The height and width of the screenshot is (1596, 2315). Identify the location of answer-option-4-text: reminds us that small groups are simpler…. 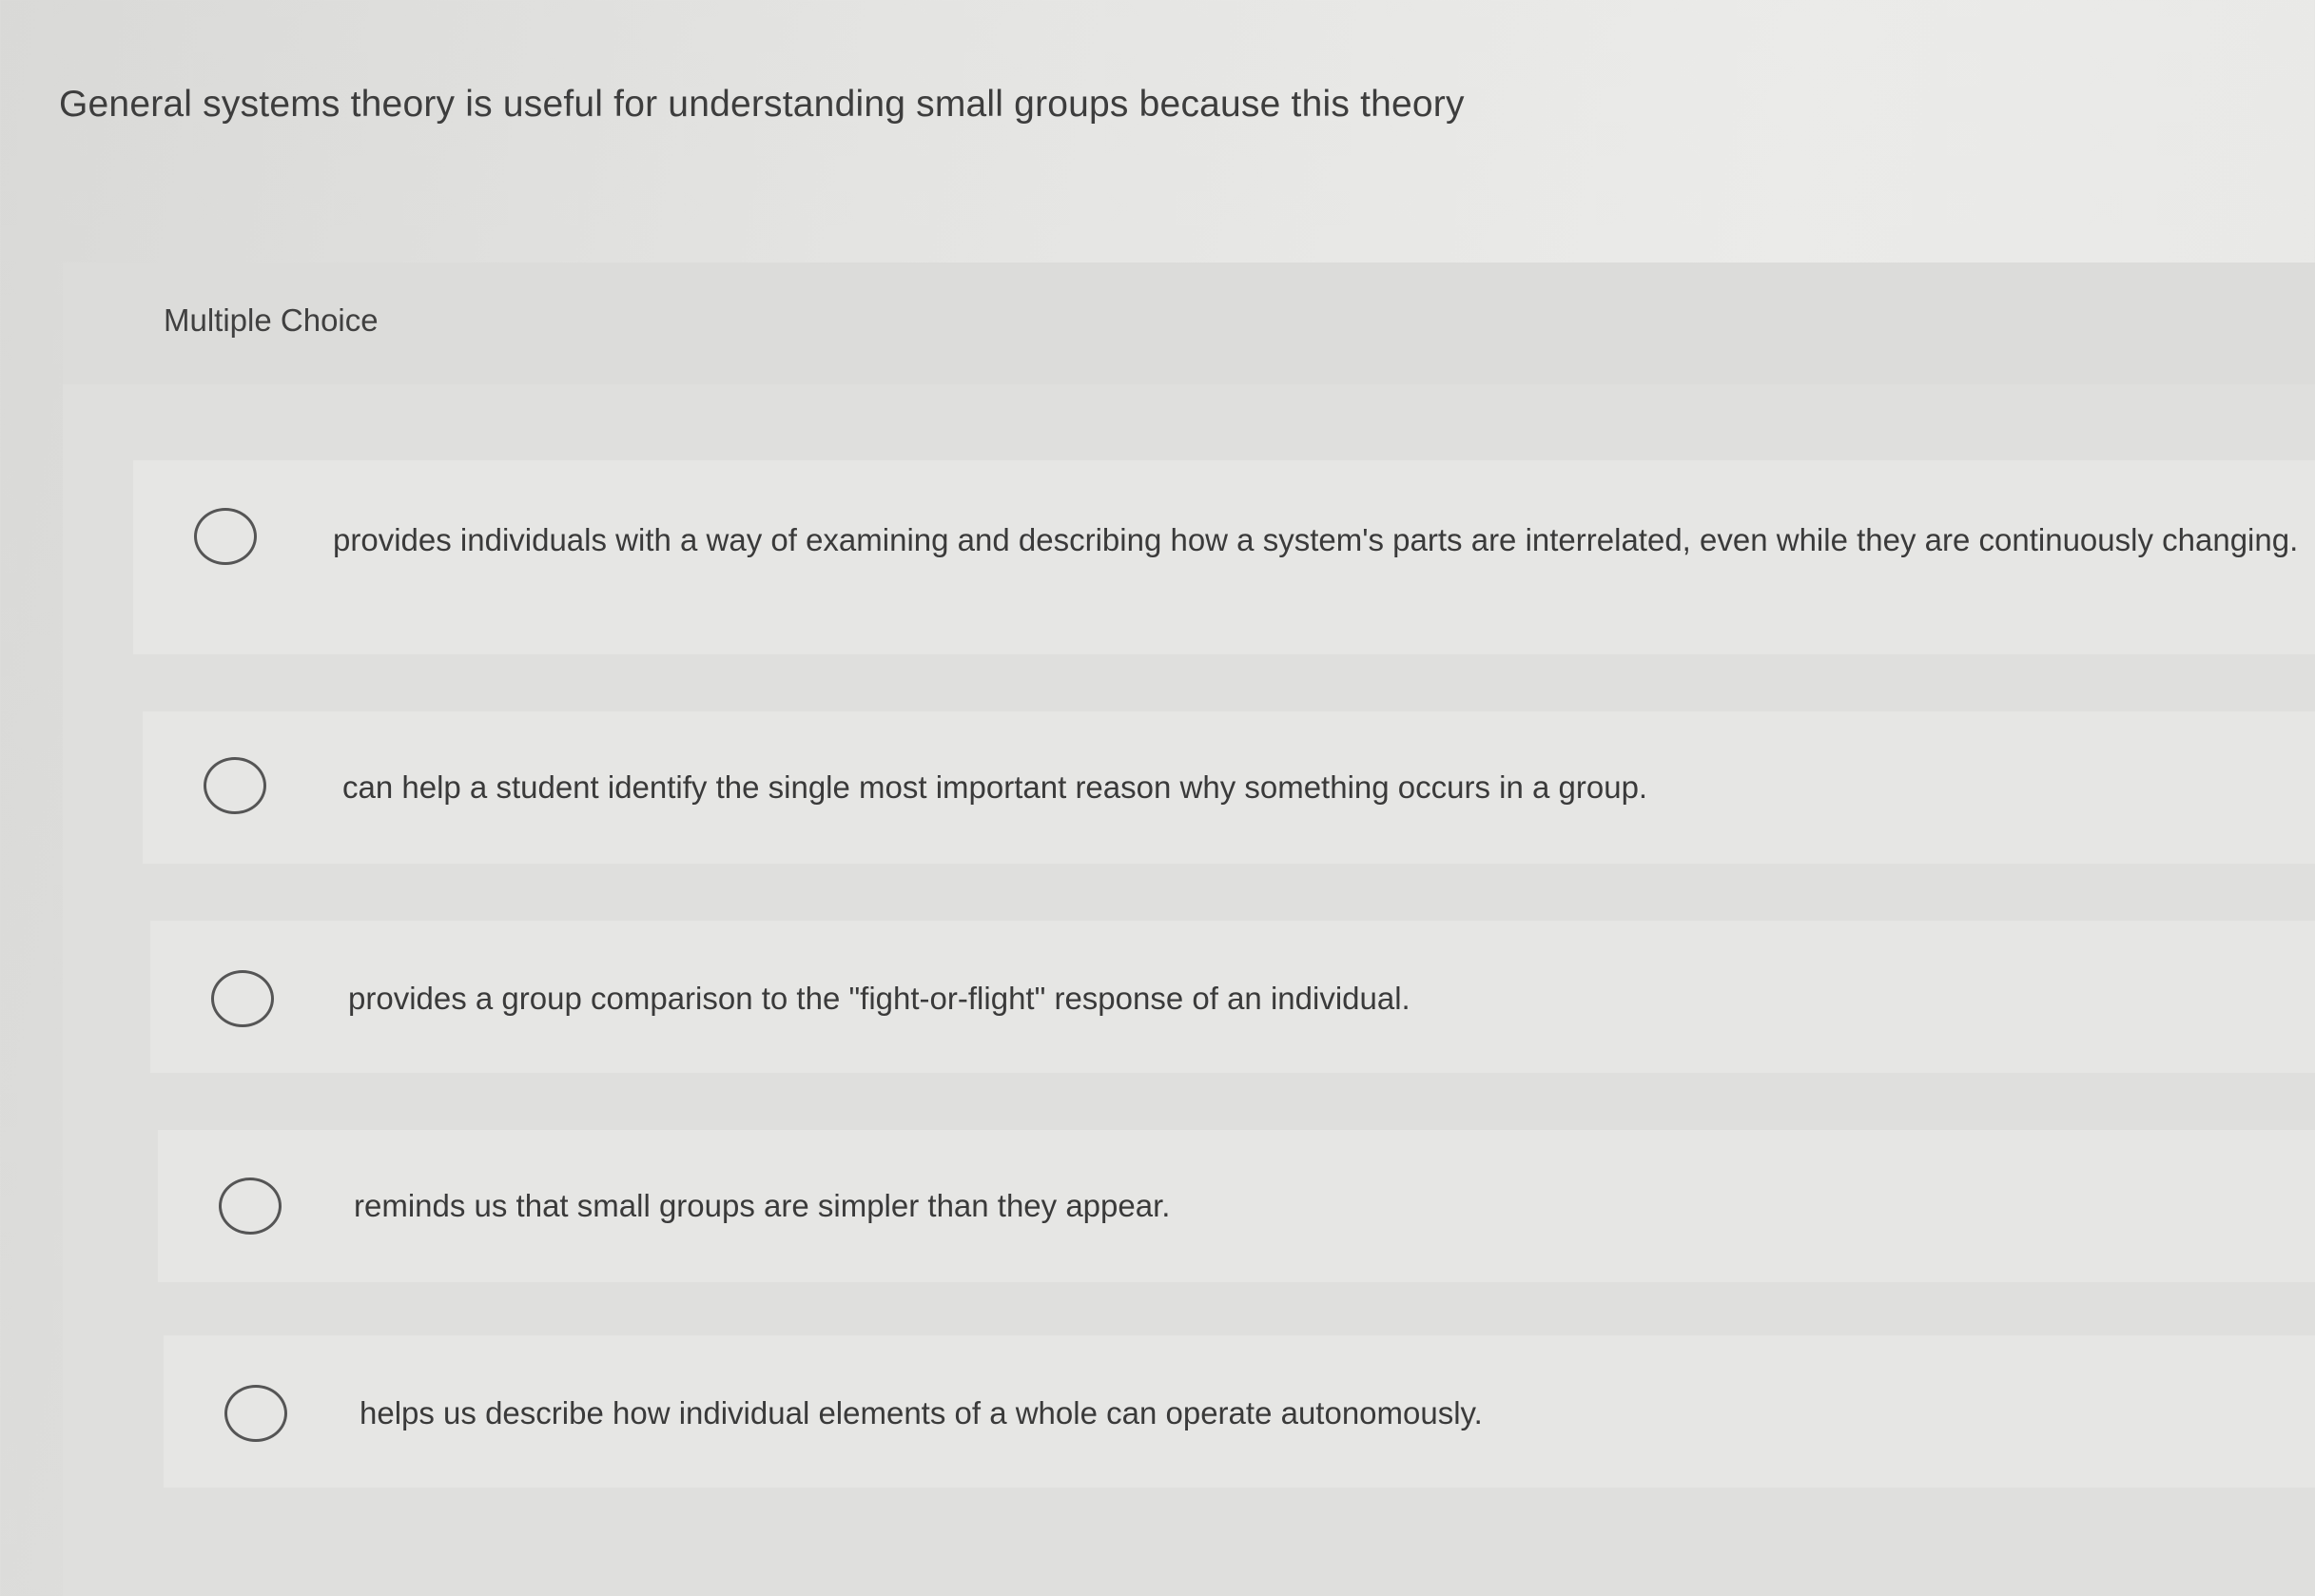
(762, 1205).